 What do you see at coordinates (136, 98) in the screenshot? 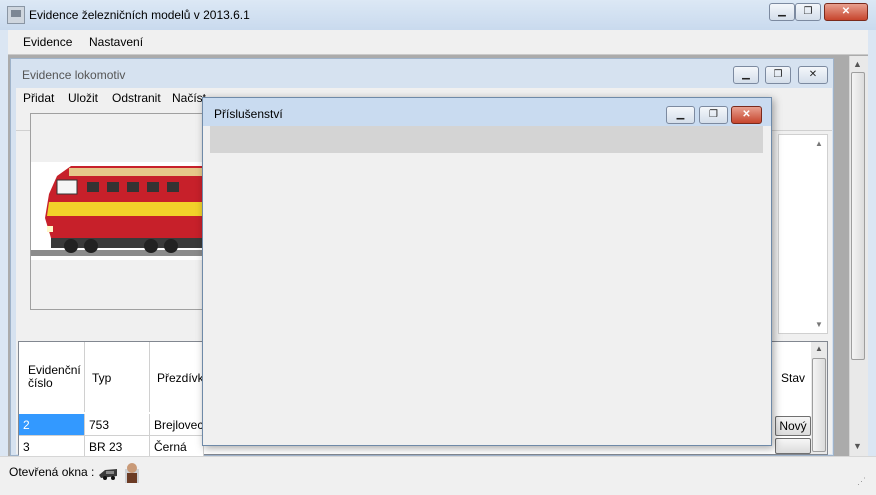
I see `remove-button: Odstranit` at bounding box center [136, 98].